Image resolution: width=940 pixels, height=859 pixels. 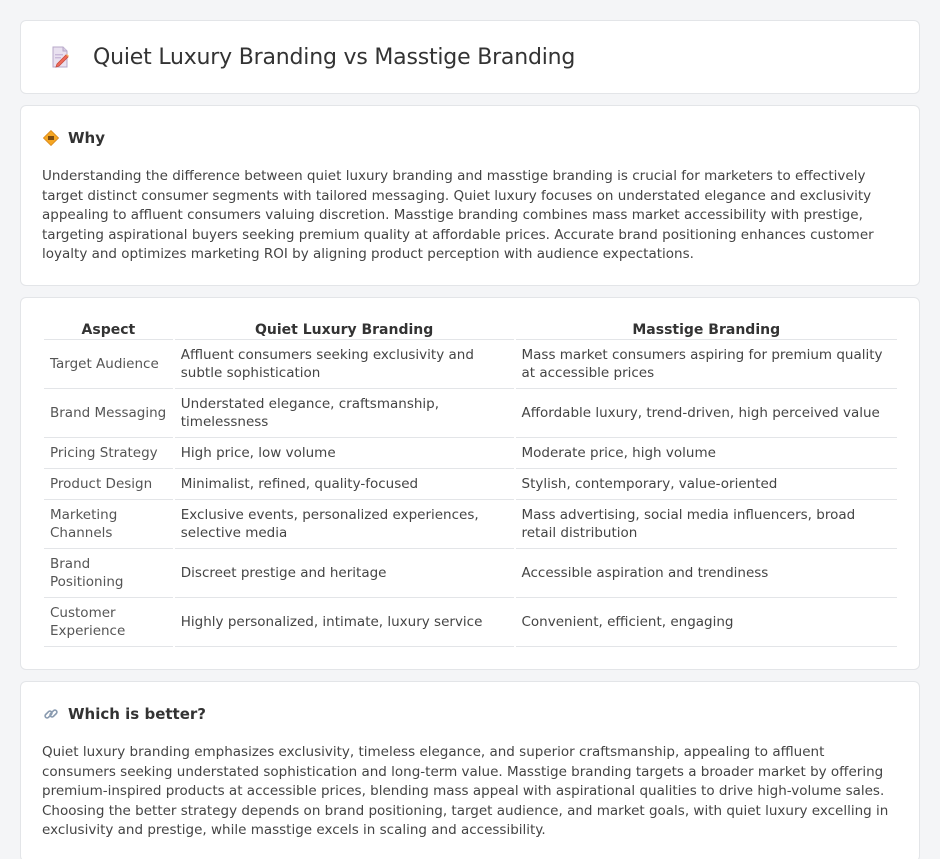 What do you see at coordinates (108, 622) in the screenshot?
I see `row-aspect: Customer Experience` at bounding box center [108, 622].